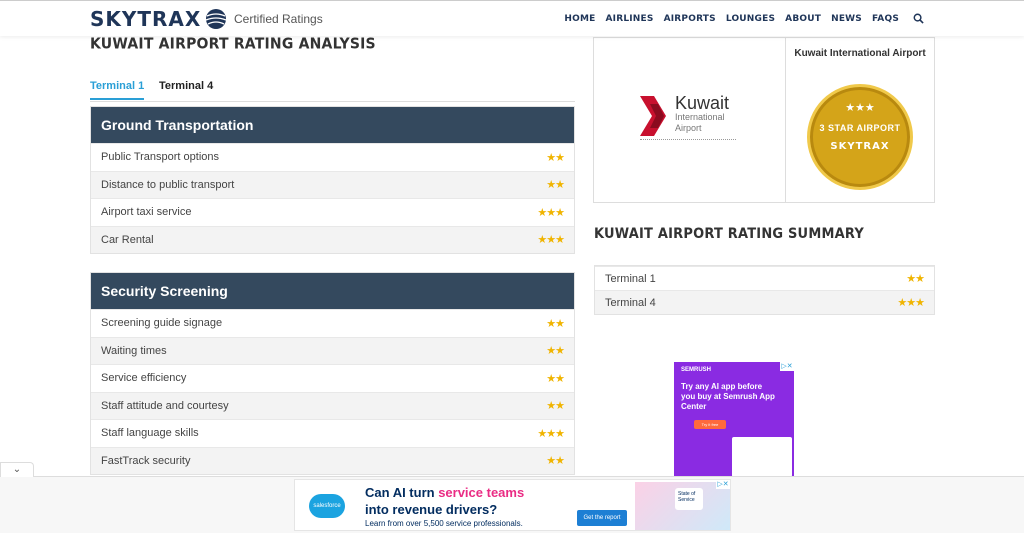 The height and width of the screenshot is (533, 1024). Describe the element at coordinates (702, 103) in the screenshot. I see `airport-logo-name: Kuwait` at that location.